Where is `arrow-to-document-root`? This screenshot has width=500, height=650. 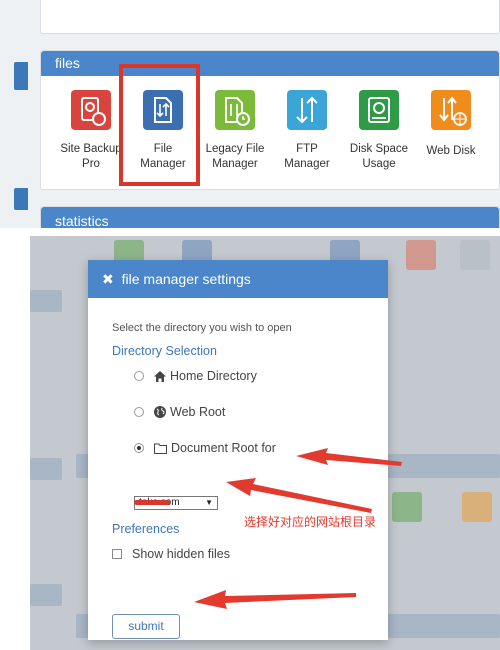 arrow-to-document-root is located at coordinates (349, 457).